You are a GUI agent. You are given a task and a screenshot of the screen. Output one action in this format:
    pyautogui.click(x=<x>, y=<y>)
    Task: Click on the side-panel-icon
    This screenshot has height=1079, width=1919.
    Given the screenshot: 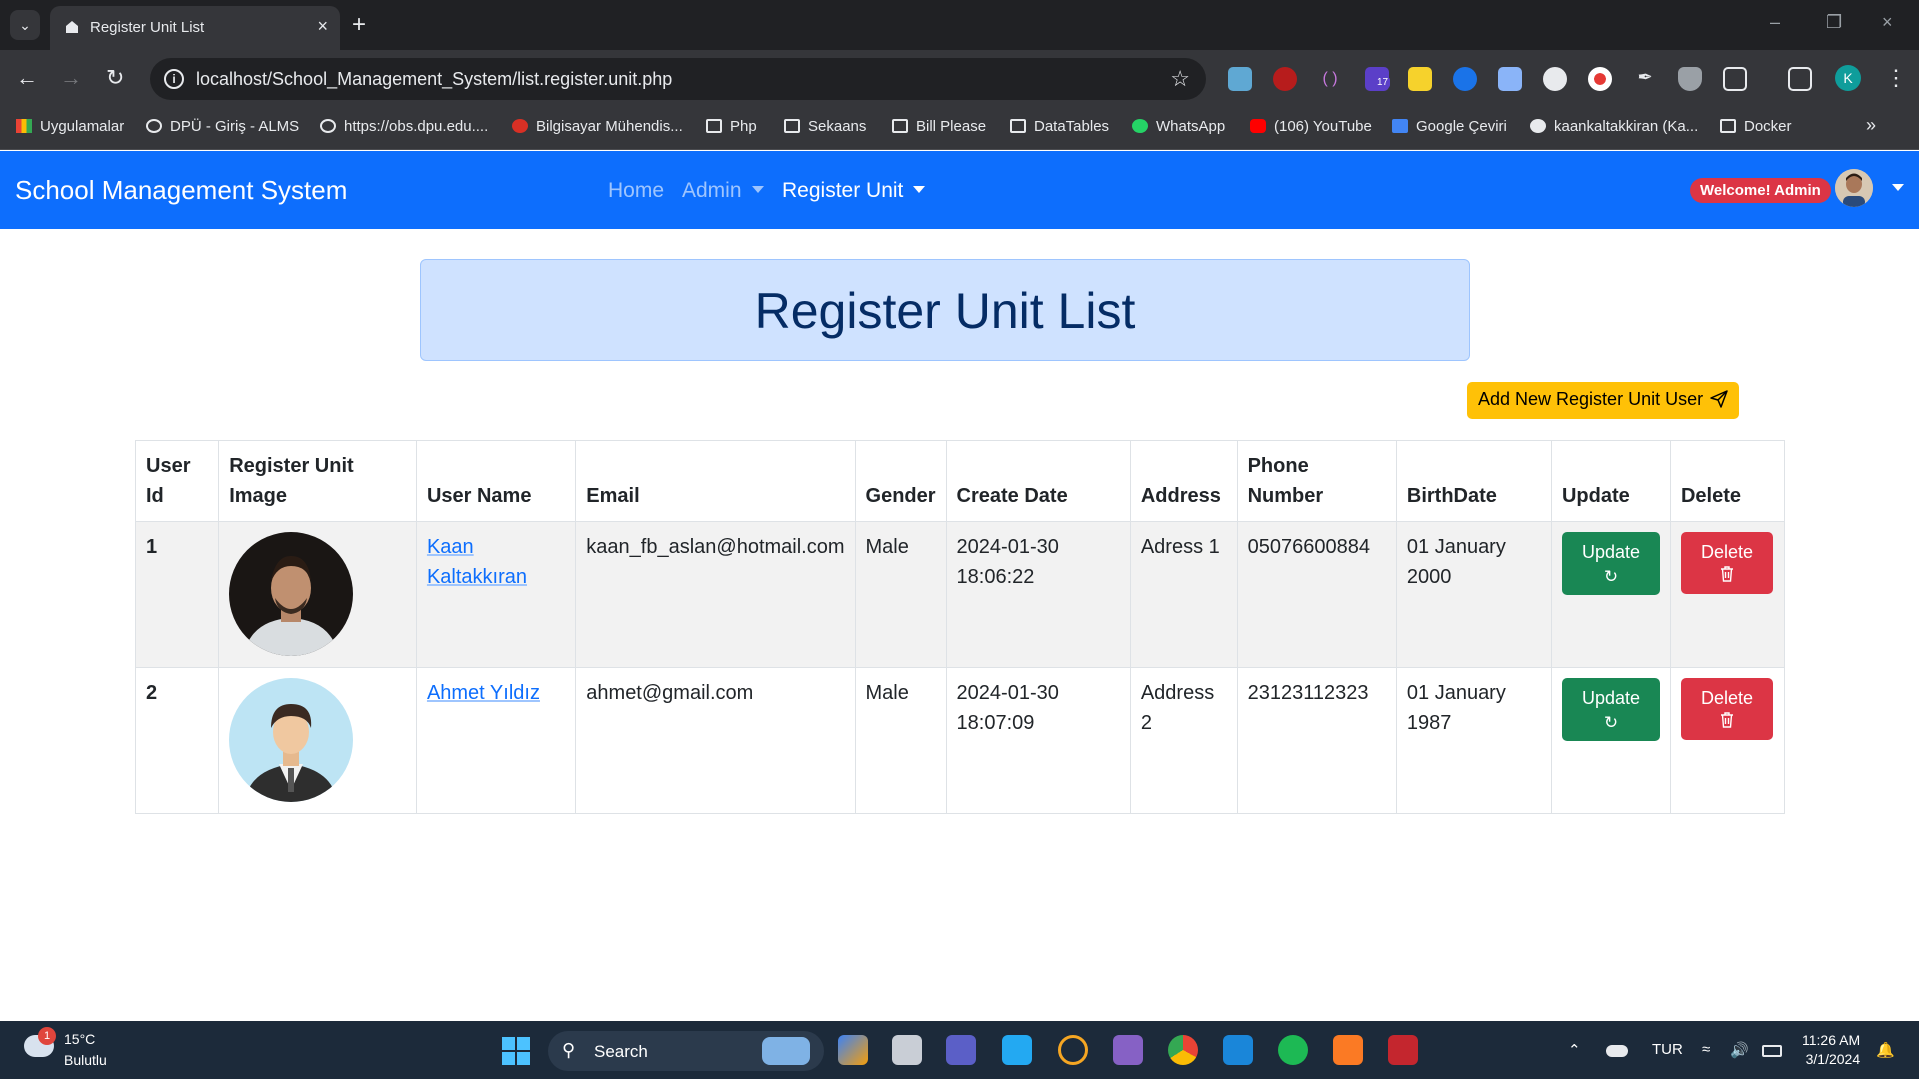 What is the action you would take?
    pyautogui.click(x=1800, y=79)
    